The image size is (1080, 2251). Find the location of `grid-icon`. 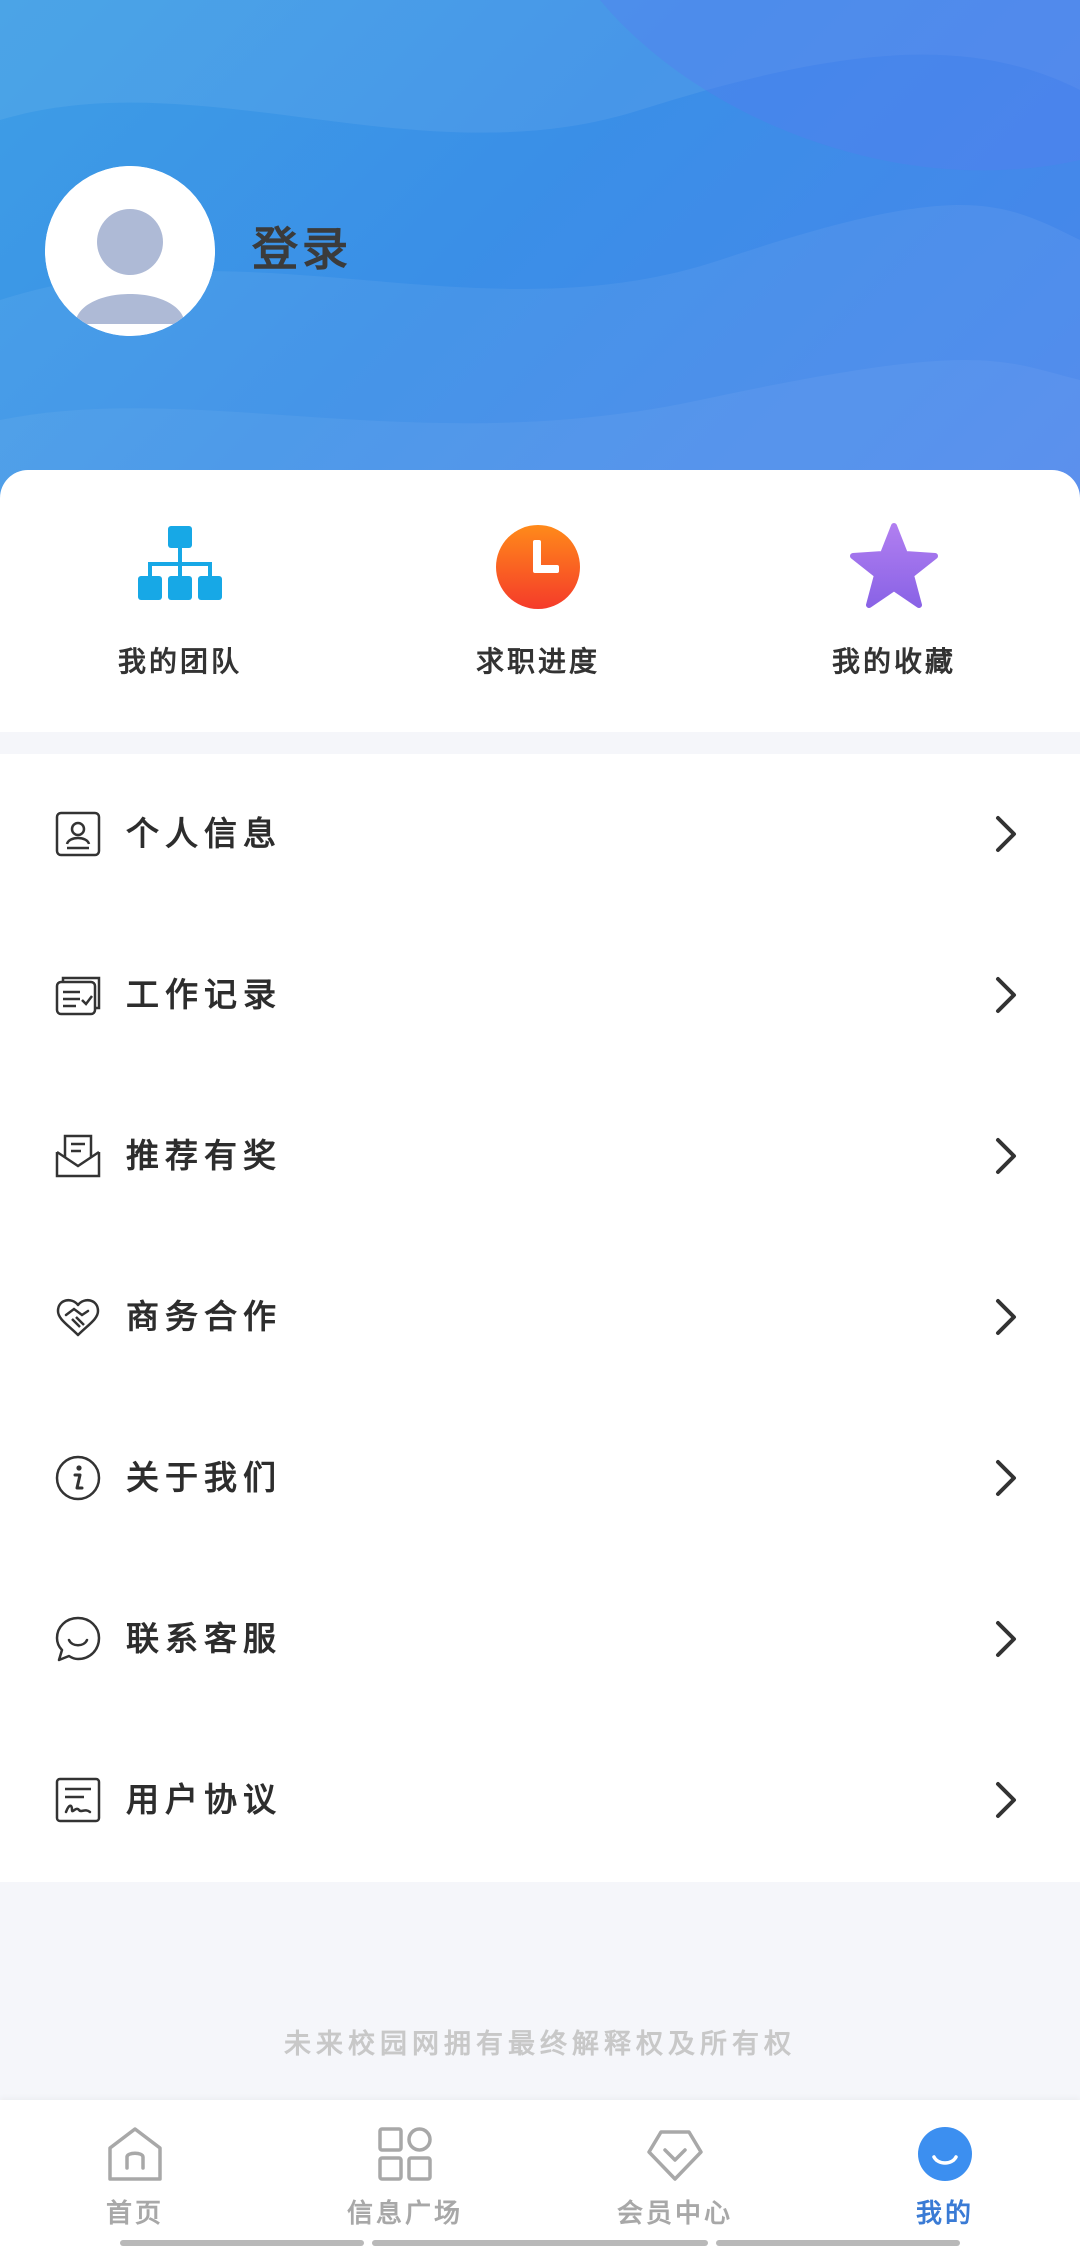

grid-icon is located at coordinates (405, 2154).